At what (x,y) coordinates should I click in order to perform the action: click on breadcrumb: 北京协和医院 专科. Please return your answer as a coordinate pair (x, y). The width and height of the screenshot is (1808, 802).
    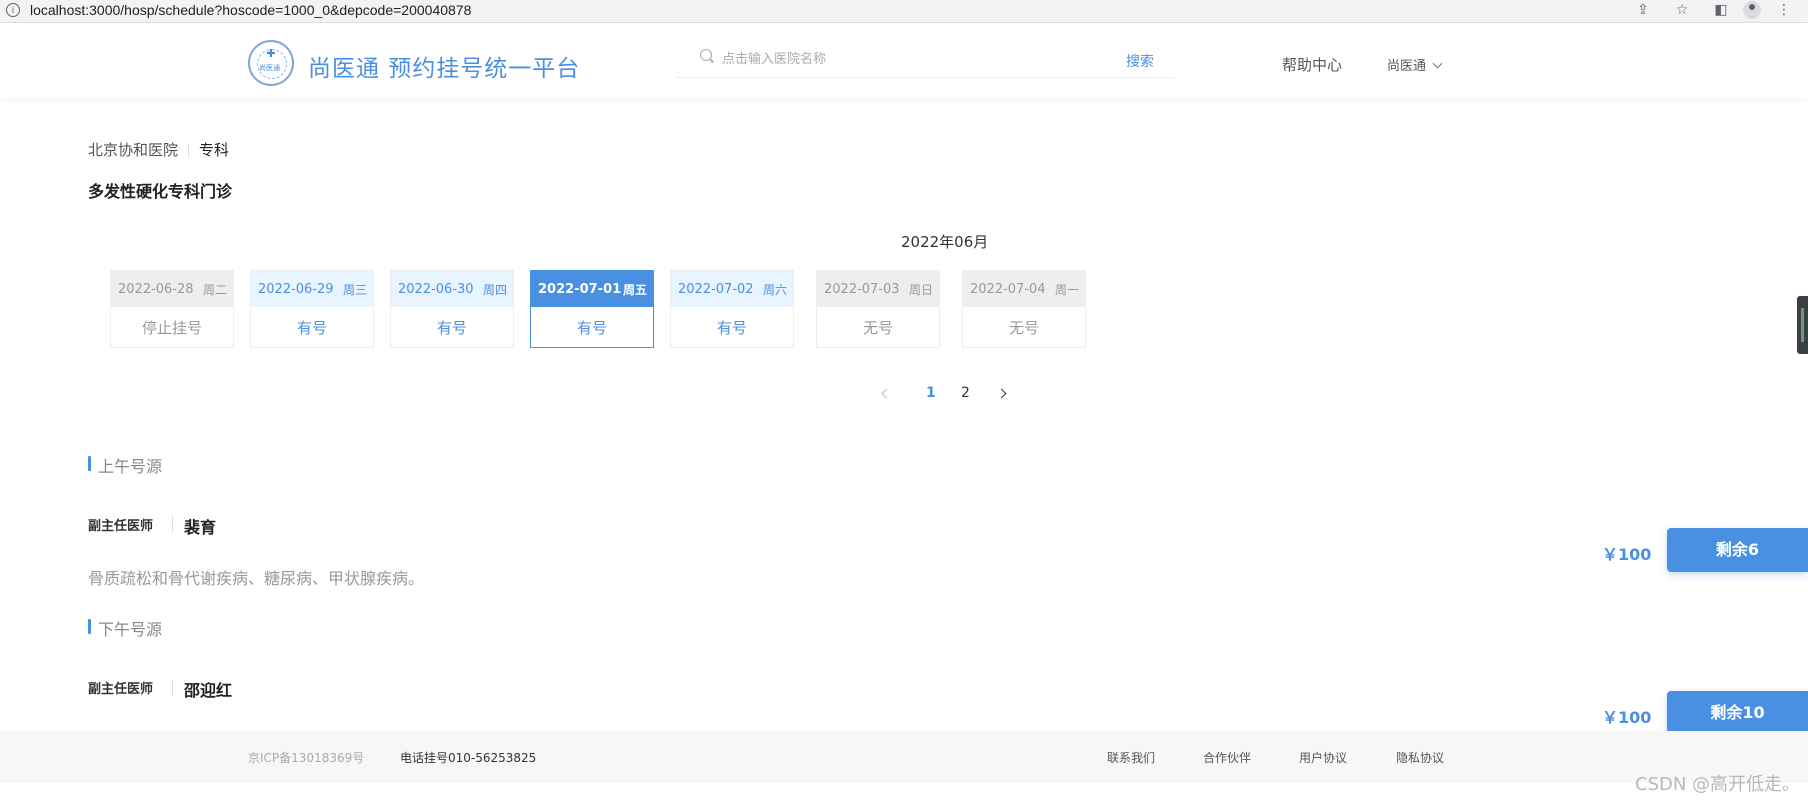
    Looking at the image, I should click on (158, 149).